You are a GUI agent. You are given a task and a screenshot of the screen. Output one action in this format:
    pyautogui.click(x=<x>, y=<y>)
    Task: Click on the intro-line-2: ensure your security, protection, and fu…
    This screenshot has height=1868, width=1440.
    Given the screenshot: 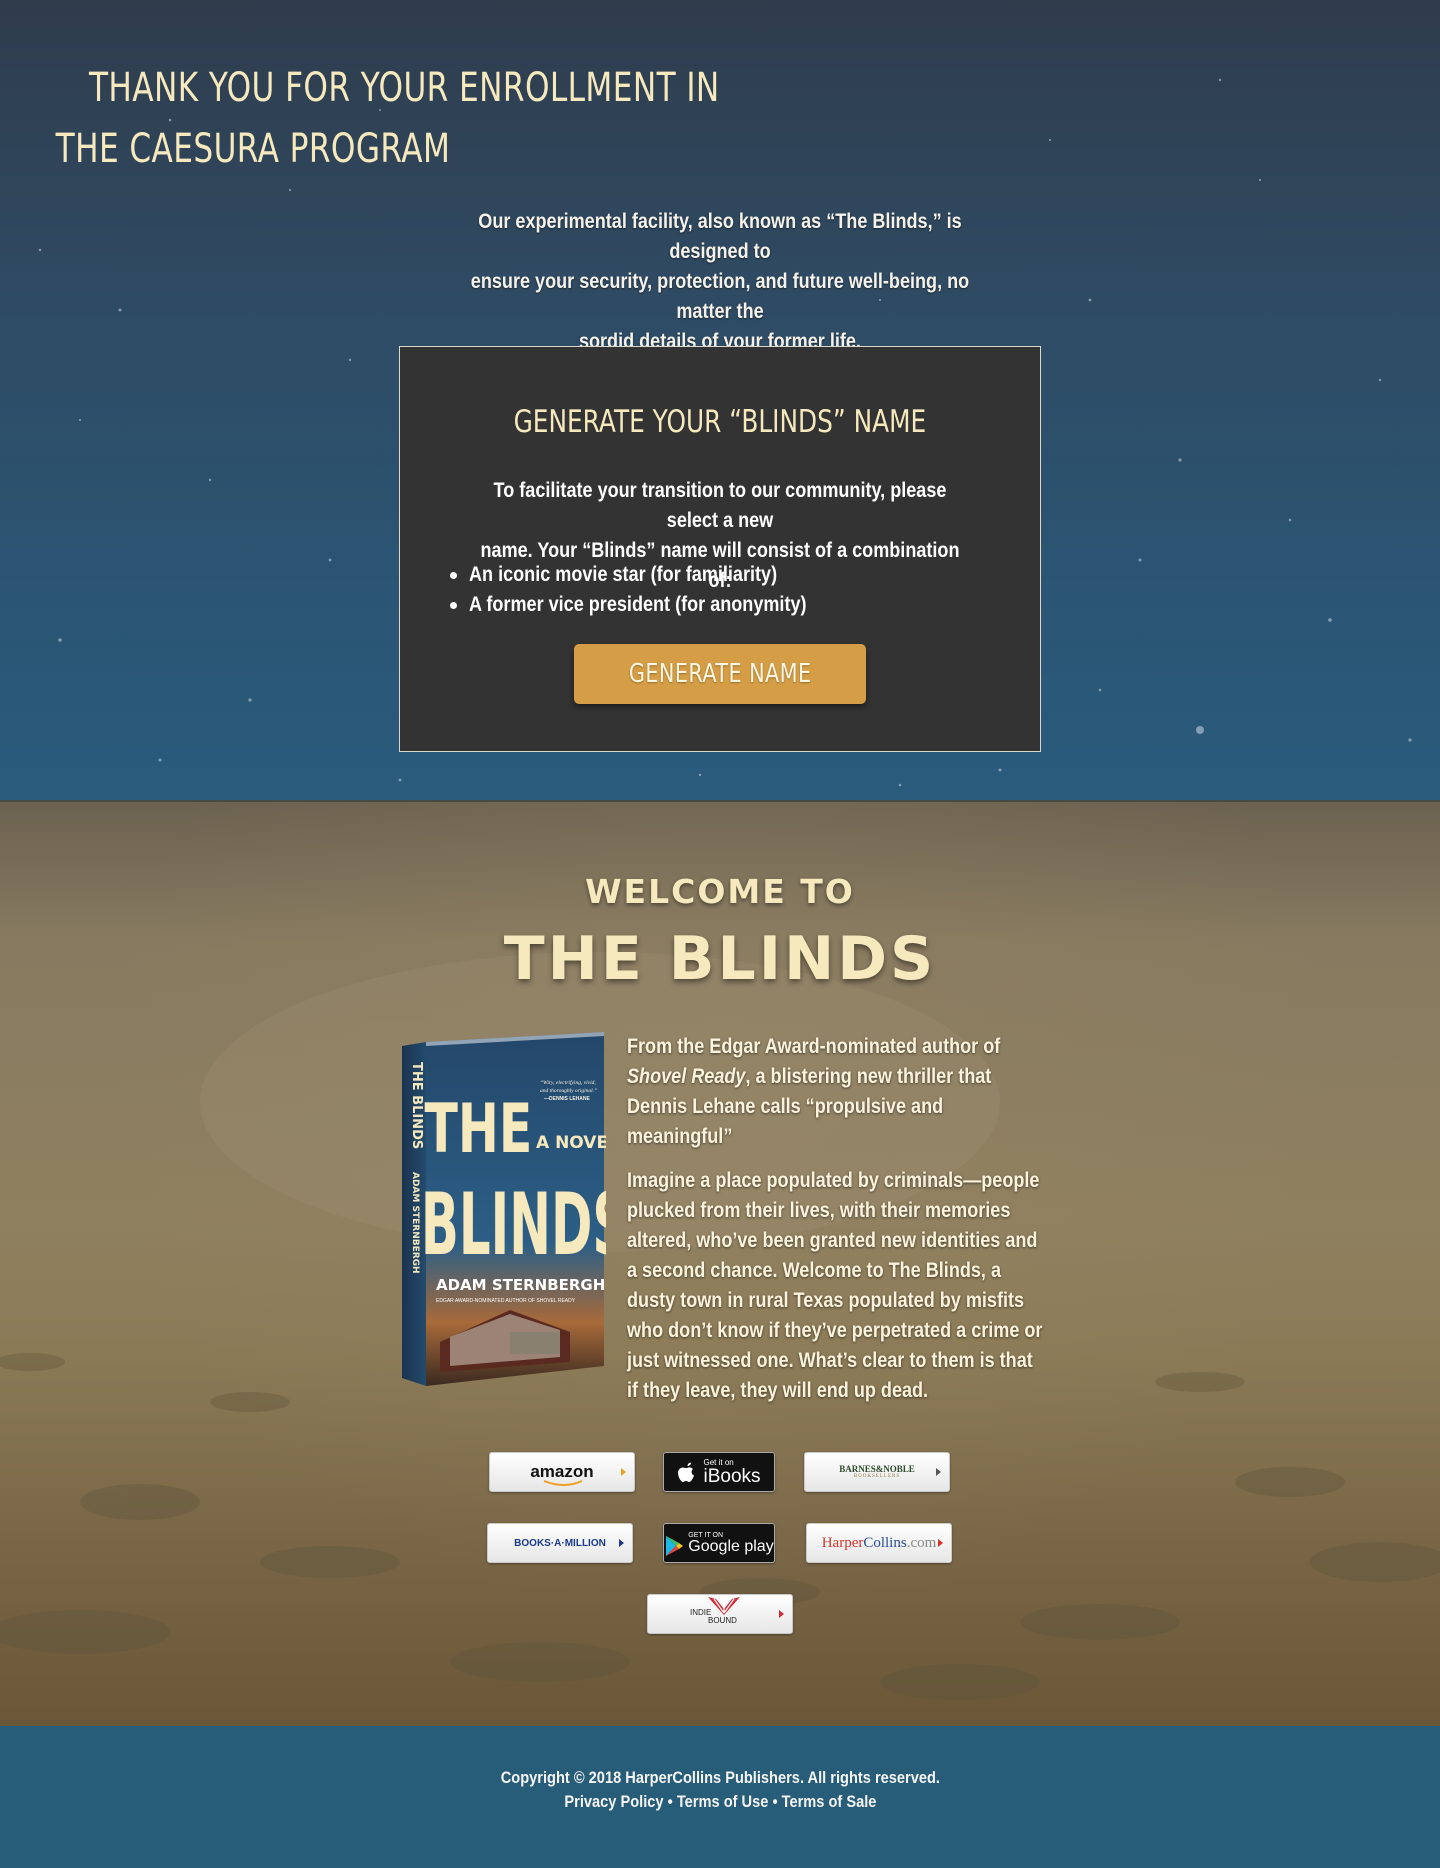 What is the action you would take?
    pyautogui.click(x=720, y=296)
    